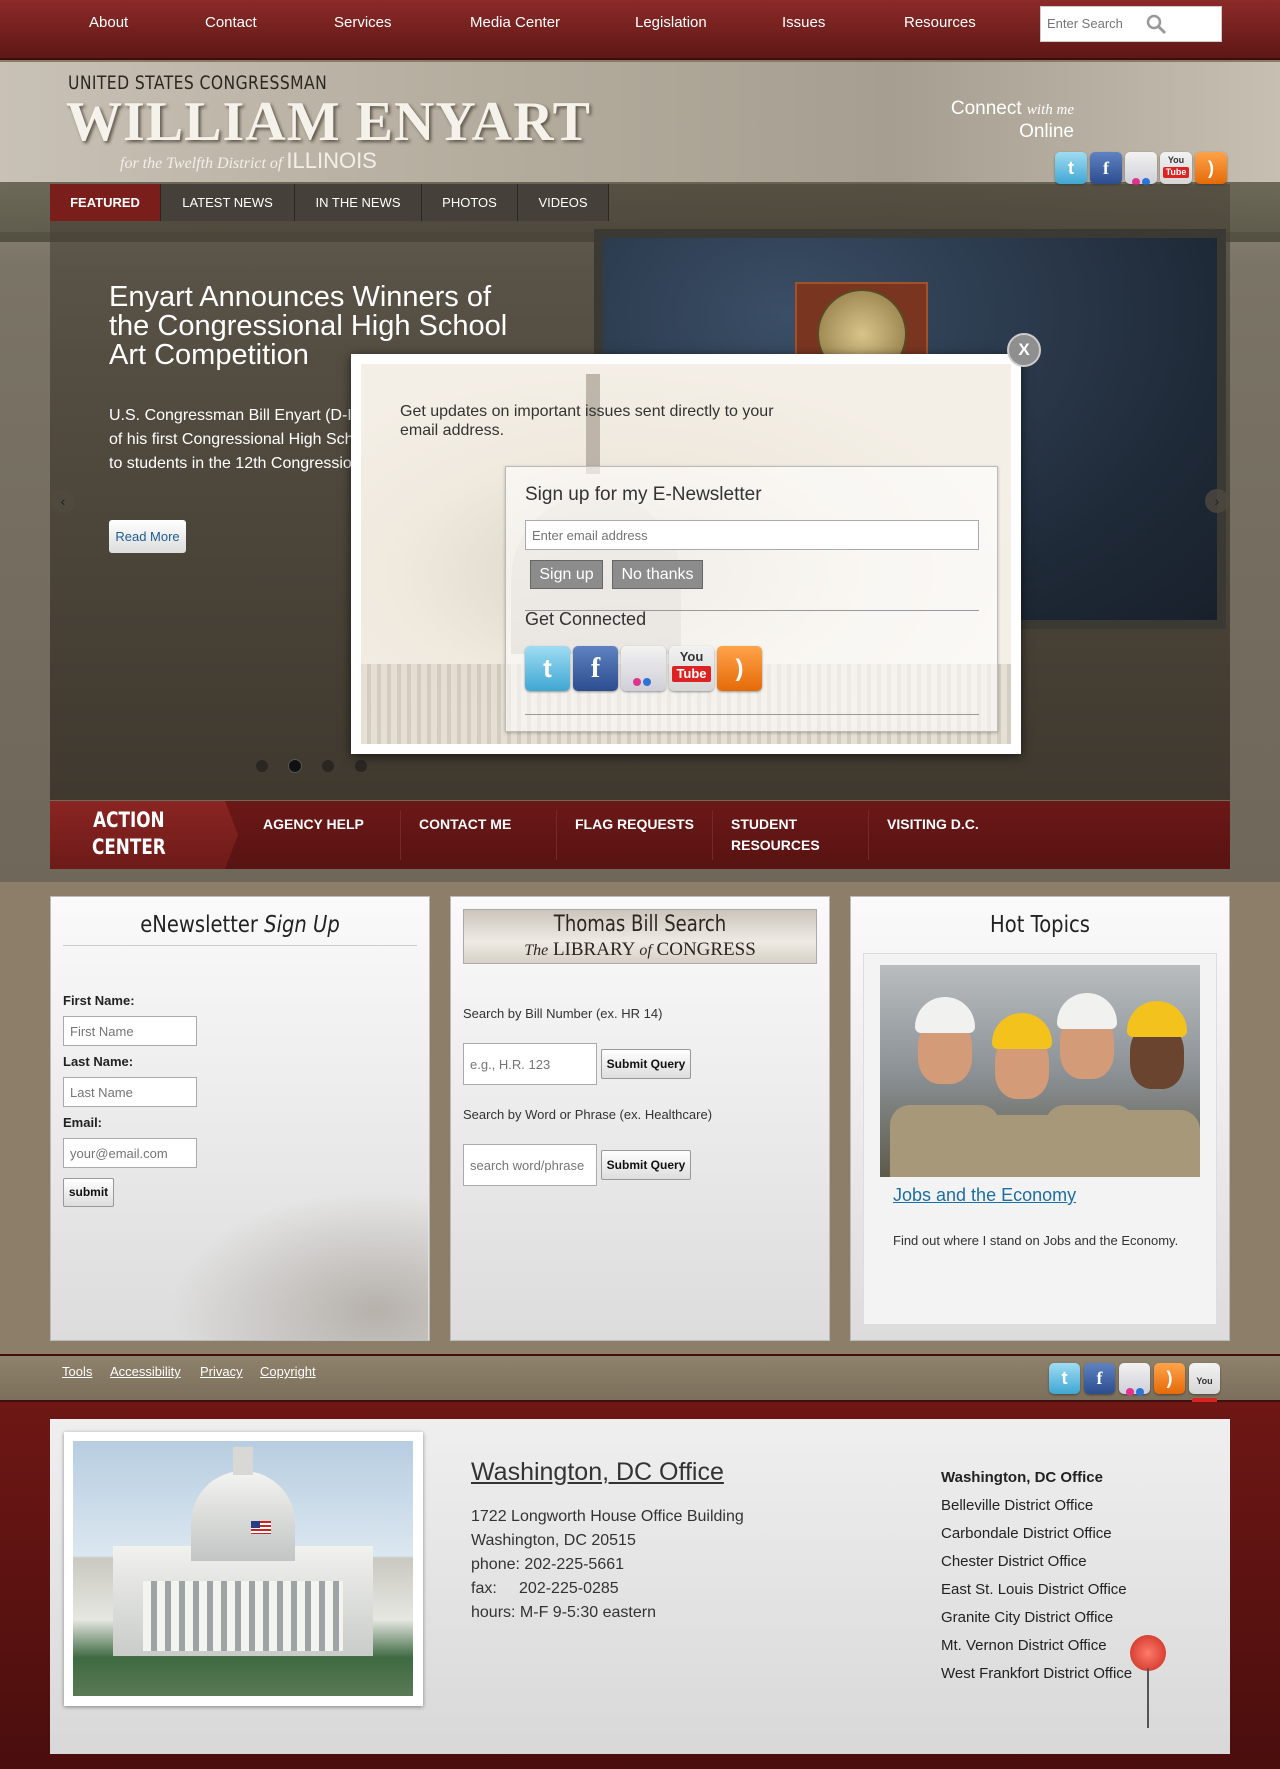 The width and height of the screenshot is (1280, 1769). I want to click on nav-media-center: Media Center, so click(515, 22).